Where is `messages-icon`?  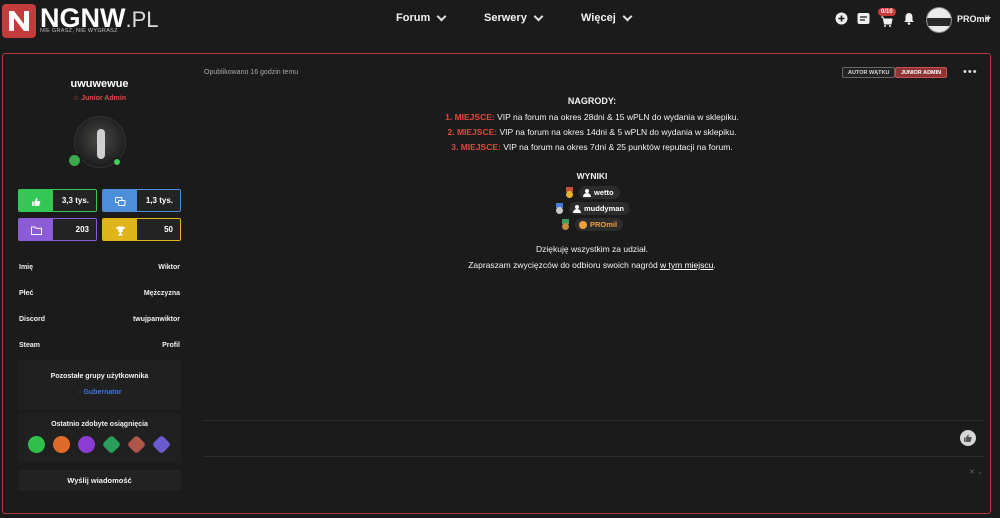 messages-icon is located at coordinates (863, 18).